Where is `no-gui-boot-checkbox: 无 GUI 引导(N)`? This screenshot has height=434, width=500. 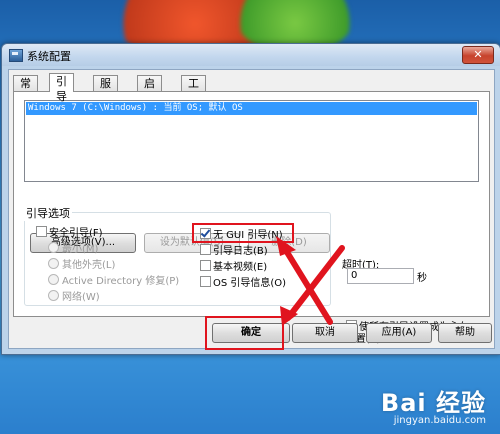
no-gui-boot-checkbox: 无 GUI 引导(N) is located at coordinates (241, 233).